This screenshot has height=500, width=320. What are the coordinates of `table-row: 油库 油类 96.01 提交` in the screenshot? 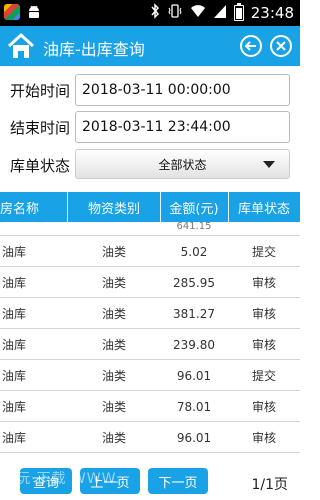 It's located at (150, 375).